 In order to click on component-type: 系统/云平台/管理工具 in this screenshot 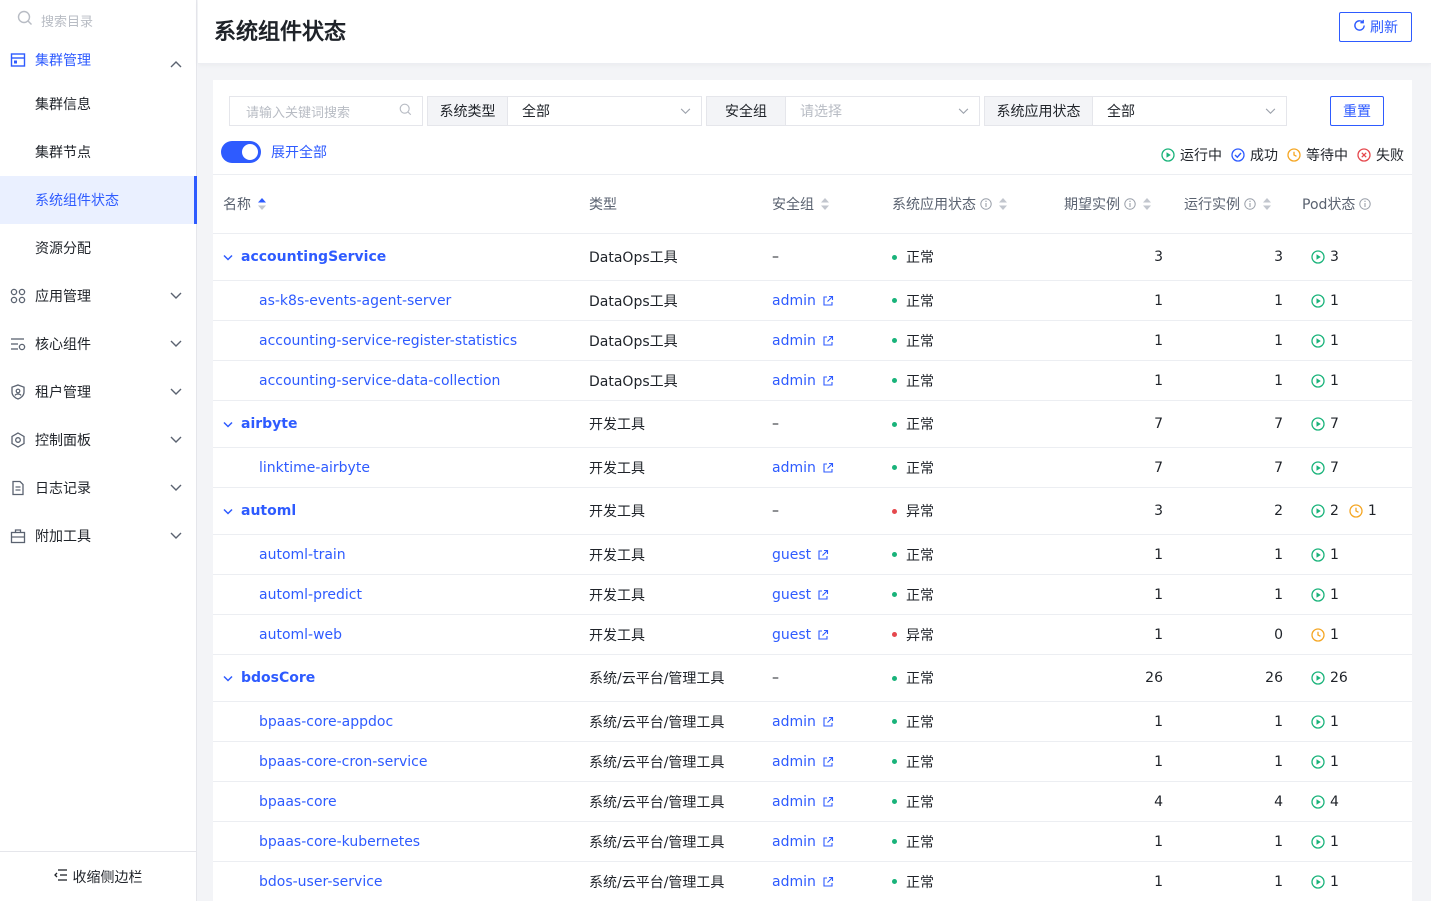, I will do `click(657, 722)`.